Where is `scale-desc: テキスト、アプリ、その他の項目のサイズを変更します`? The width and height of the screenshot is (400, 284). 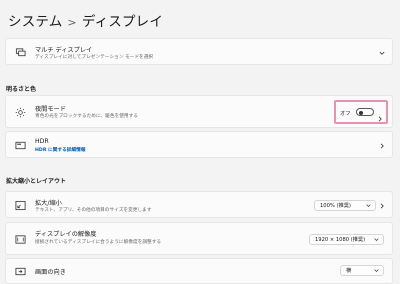
scale-desc: テキスト、アプリ、その他の項目のサイズを変更します is located at coordinates (93, 210).